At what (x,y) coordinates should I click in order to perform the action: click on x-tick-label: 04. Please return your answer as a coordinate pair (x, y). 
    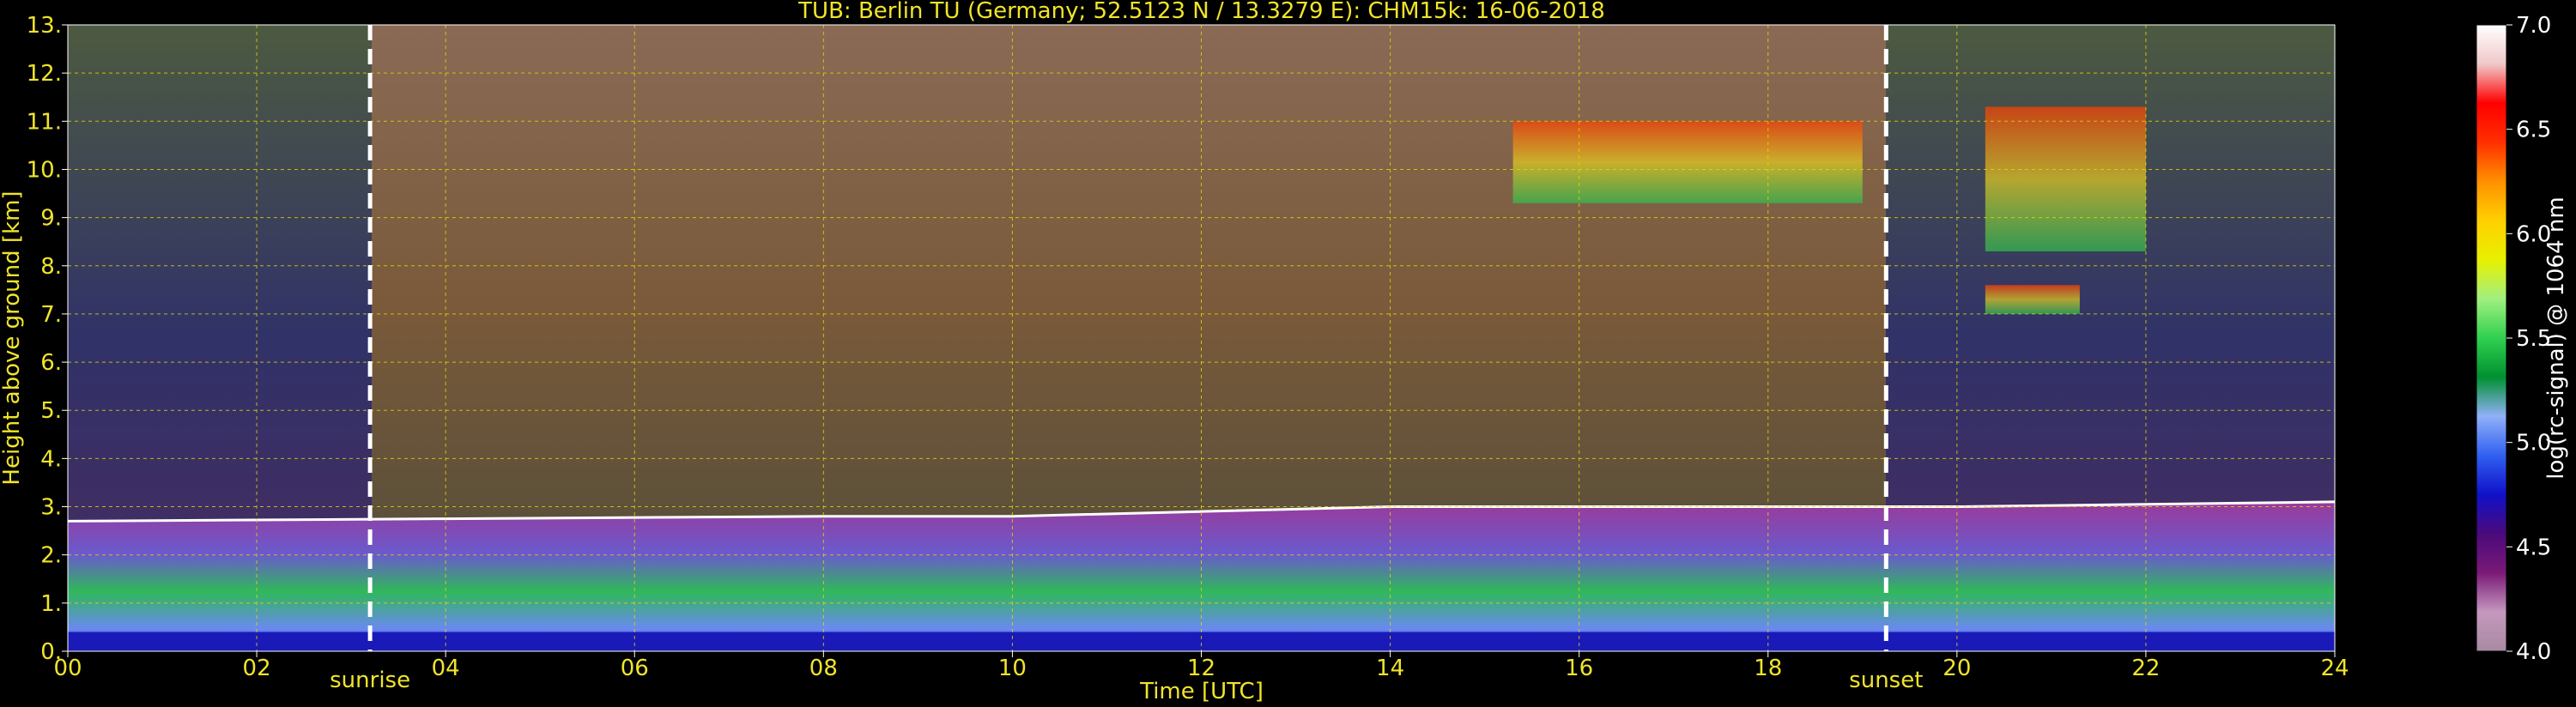
    Looking at the image, I should click on (446, 668).